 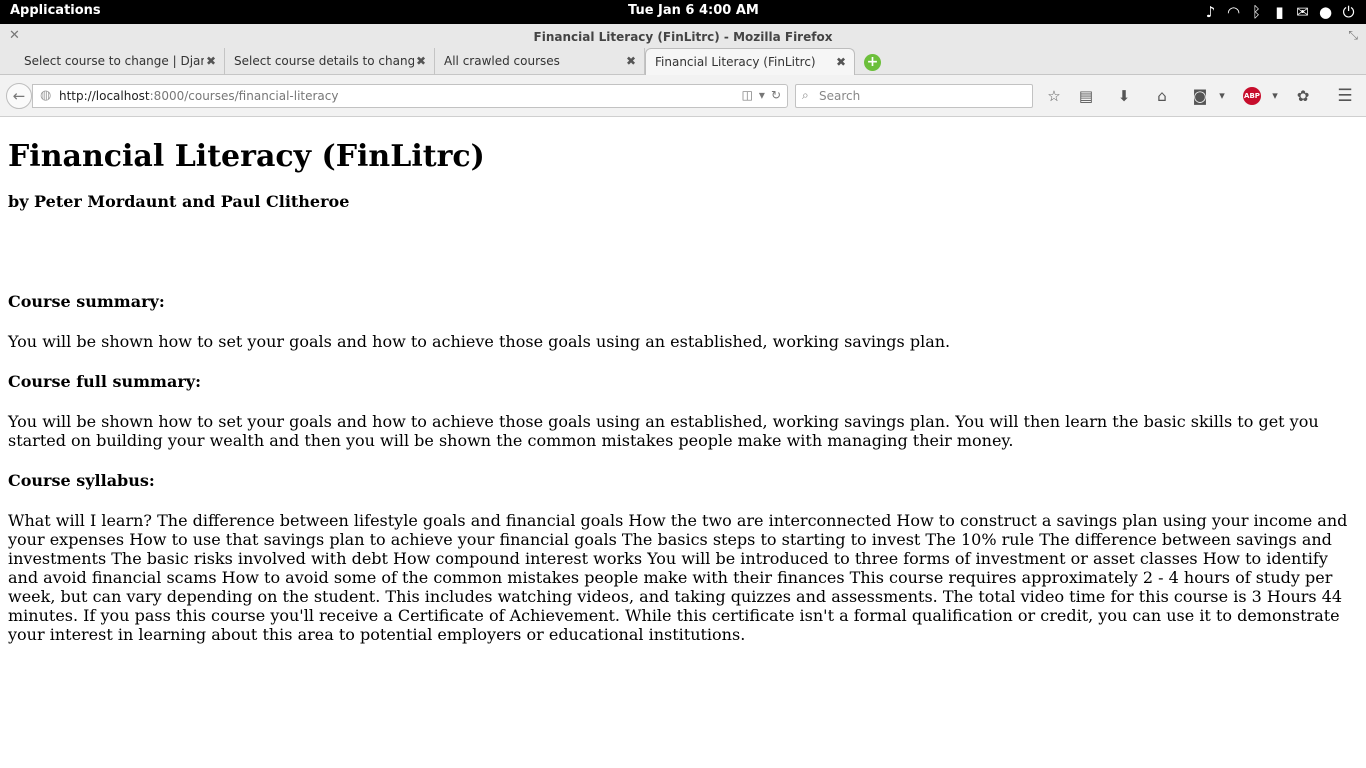 I want to click on wifi-icon: ◠, so click(x=1233, y=12).